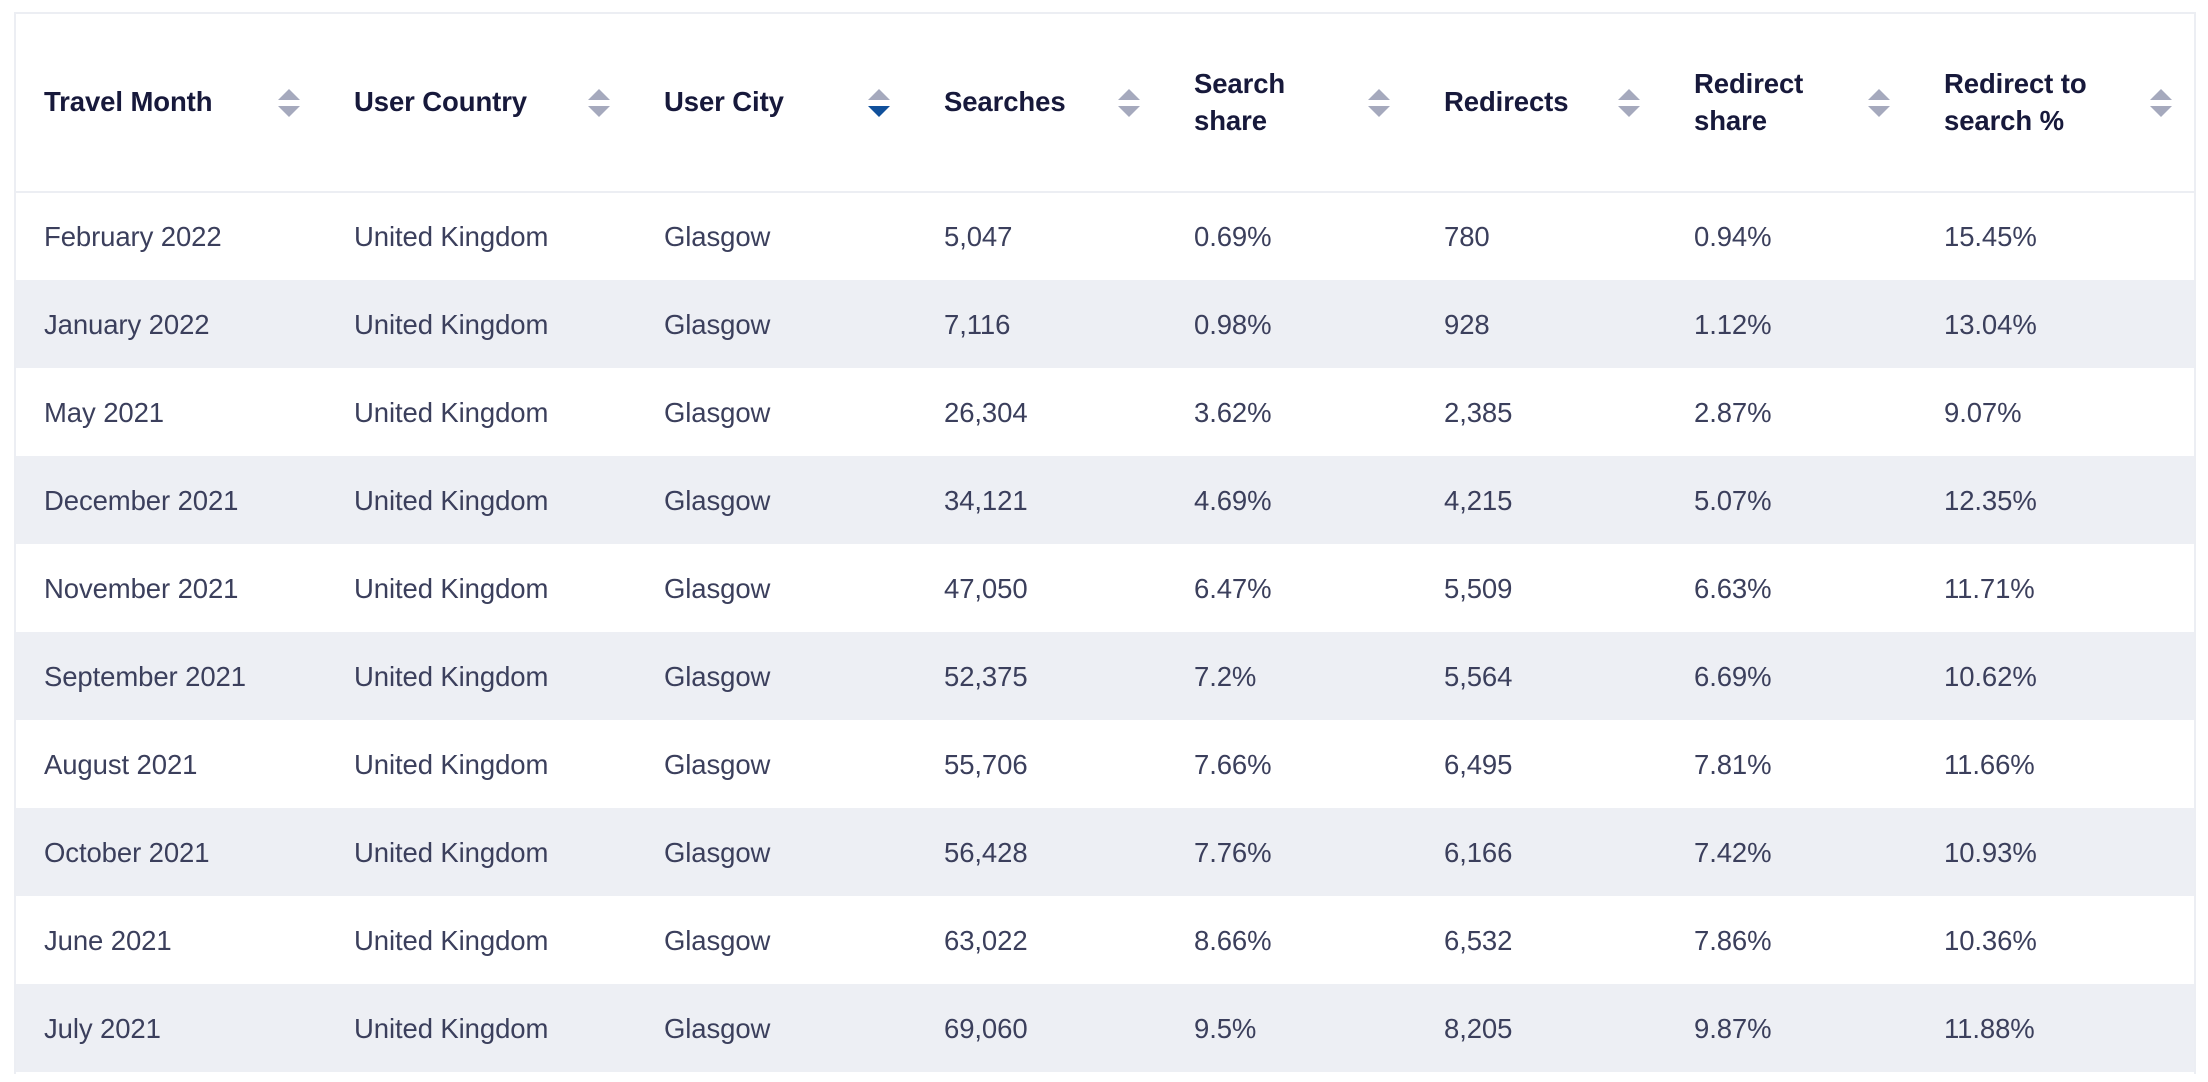  I want to click on table-cell: 52,375, so click(986, 676).